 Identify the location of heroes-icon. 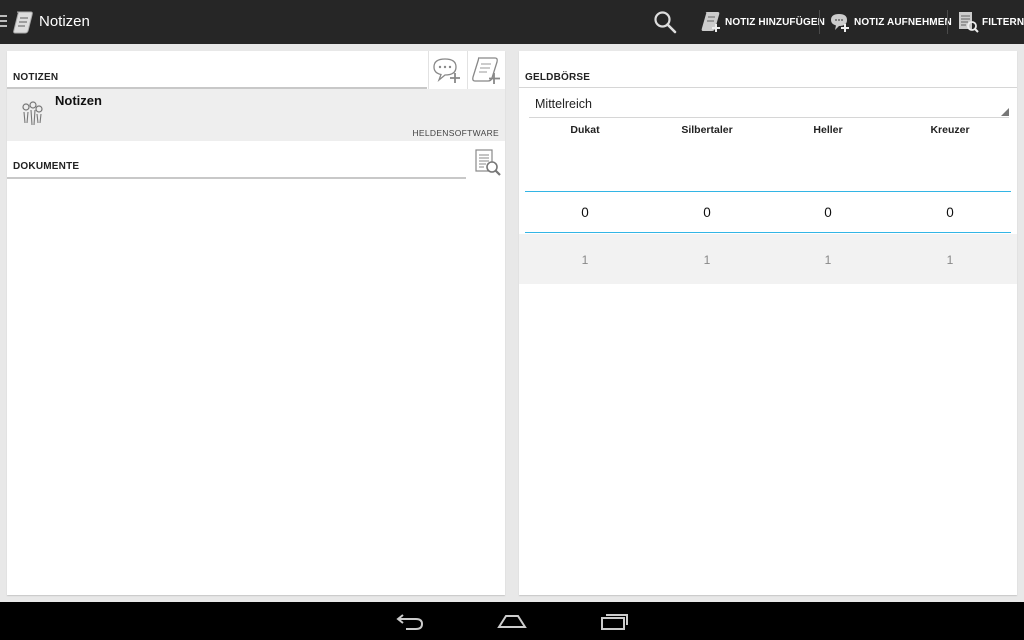
(32, 113).